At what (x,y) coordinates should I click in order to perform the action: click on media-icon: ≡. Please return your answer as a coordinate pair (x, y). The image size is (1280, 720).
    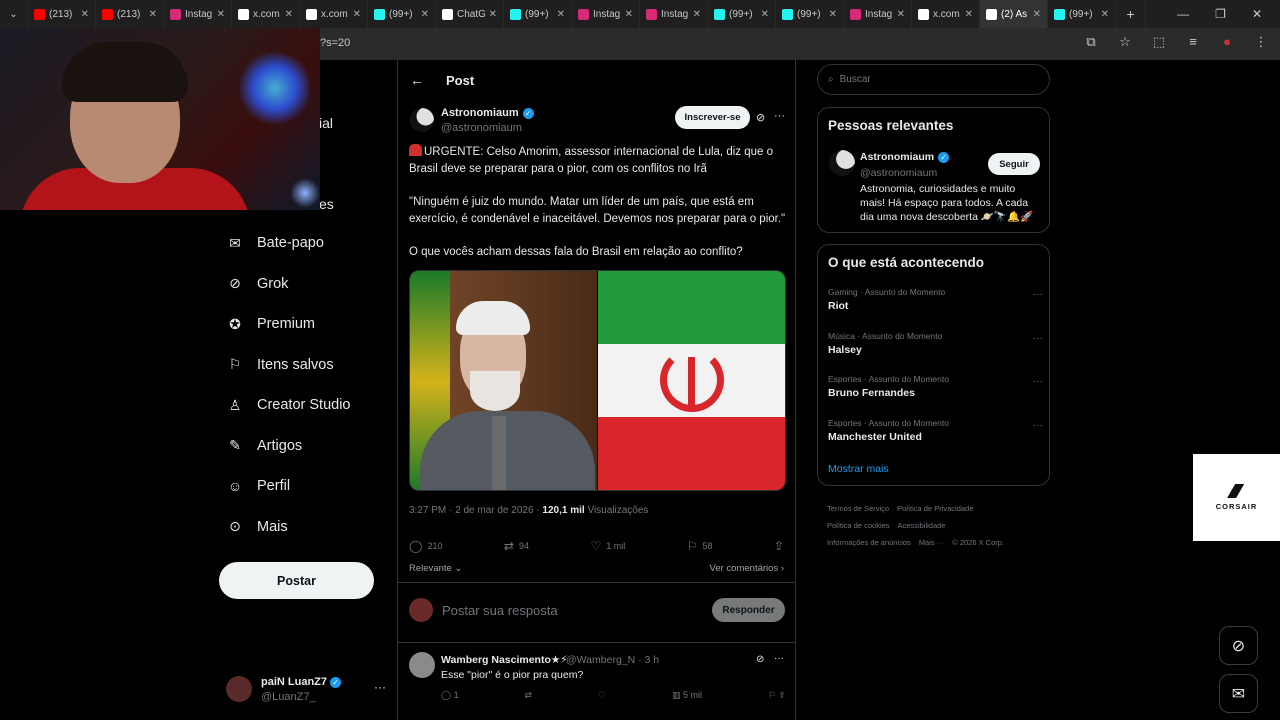
    Looking at the image, I should click on (1193, 42).